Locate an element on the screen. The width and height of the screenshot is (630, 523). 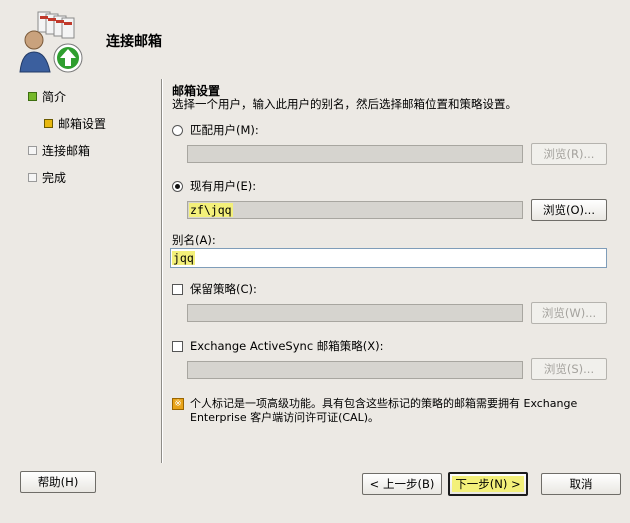
matching-user-field is located at coordinates (355, 154).